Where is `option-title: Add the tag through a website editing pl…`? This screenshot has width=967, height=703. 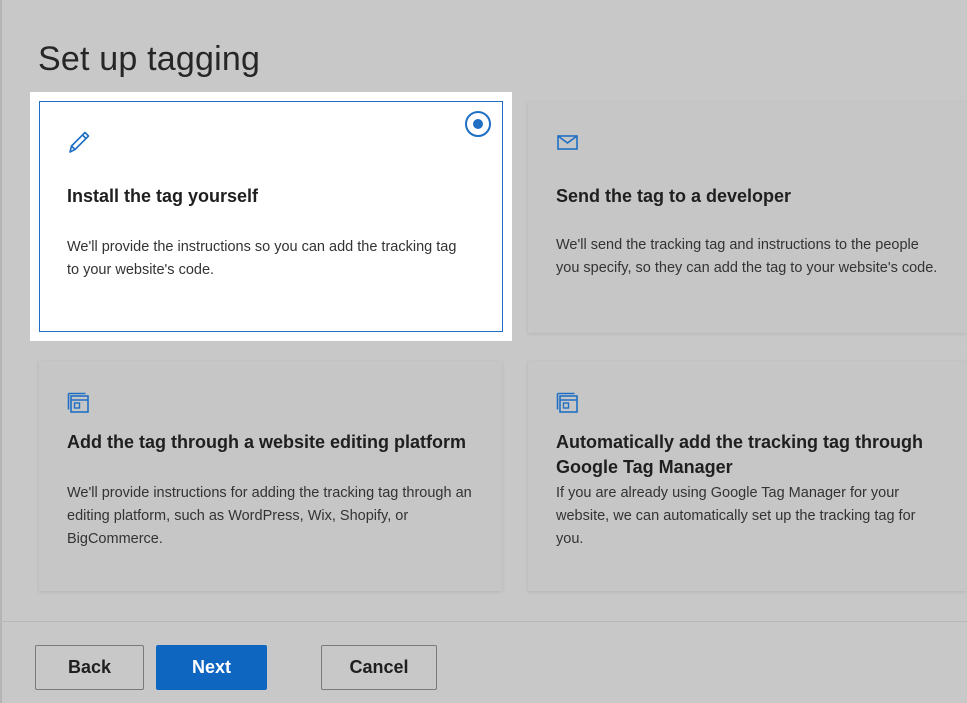 option-title: Add the tag through a website editing pl… is located at coordinates (266, 442).